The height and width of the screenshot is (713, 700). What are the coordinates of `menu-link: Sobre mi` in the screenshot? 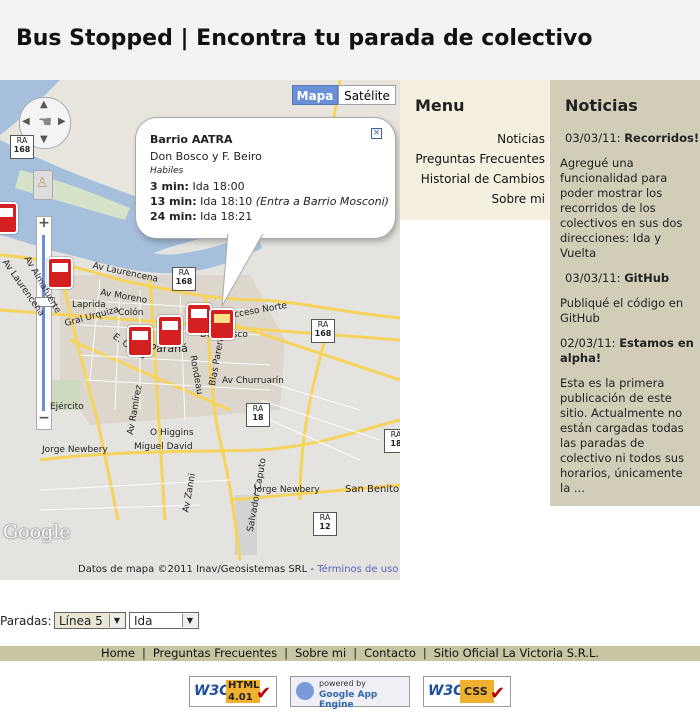 It's located at (518, 199).